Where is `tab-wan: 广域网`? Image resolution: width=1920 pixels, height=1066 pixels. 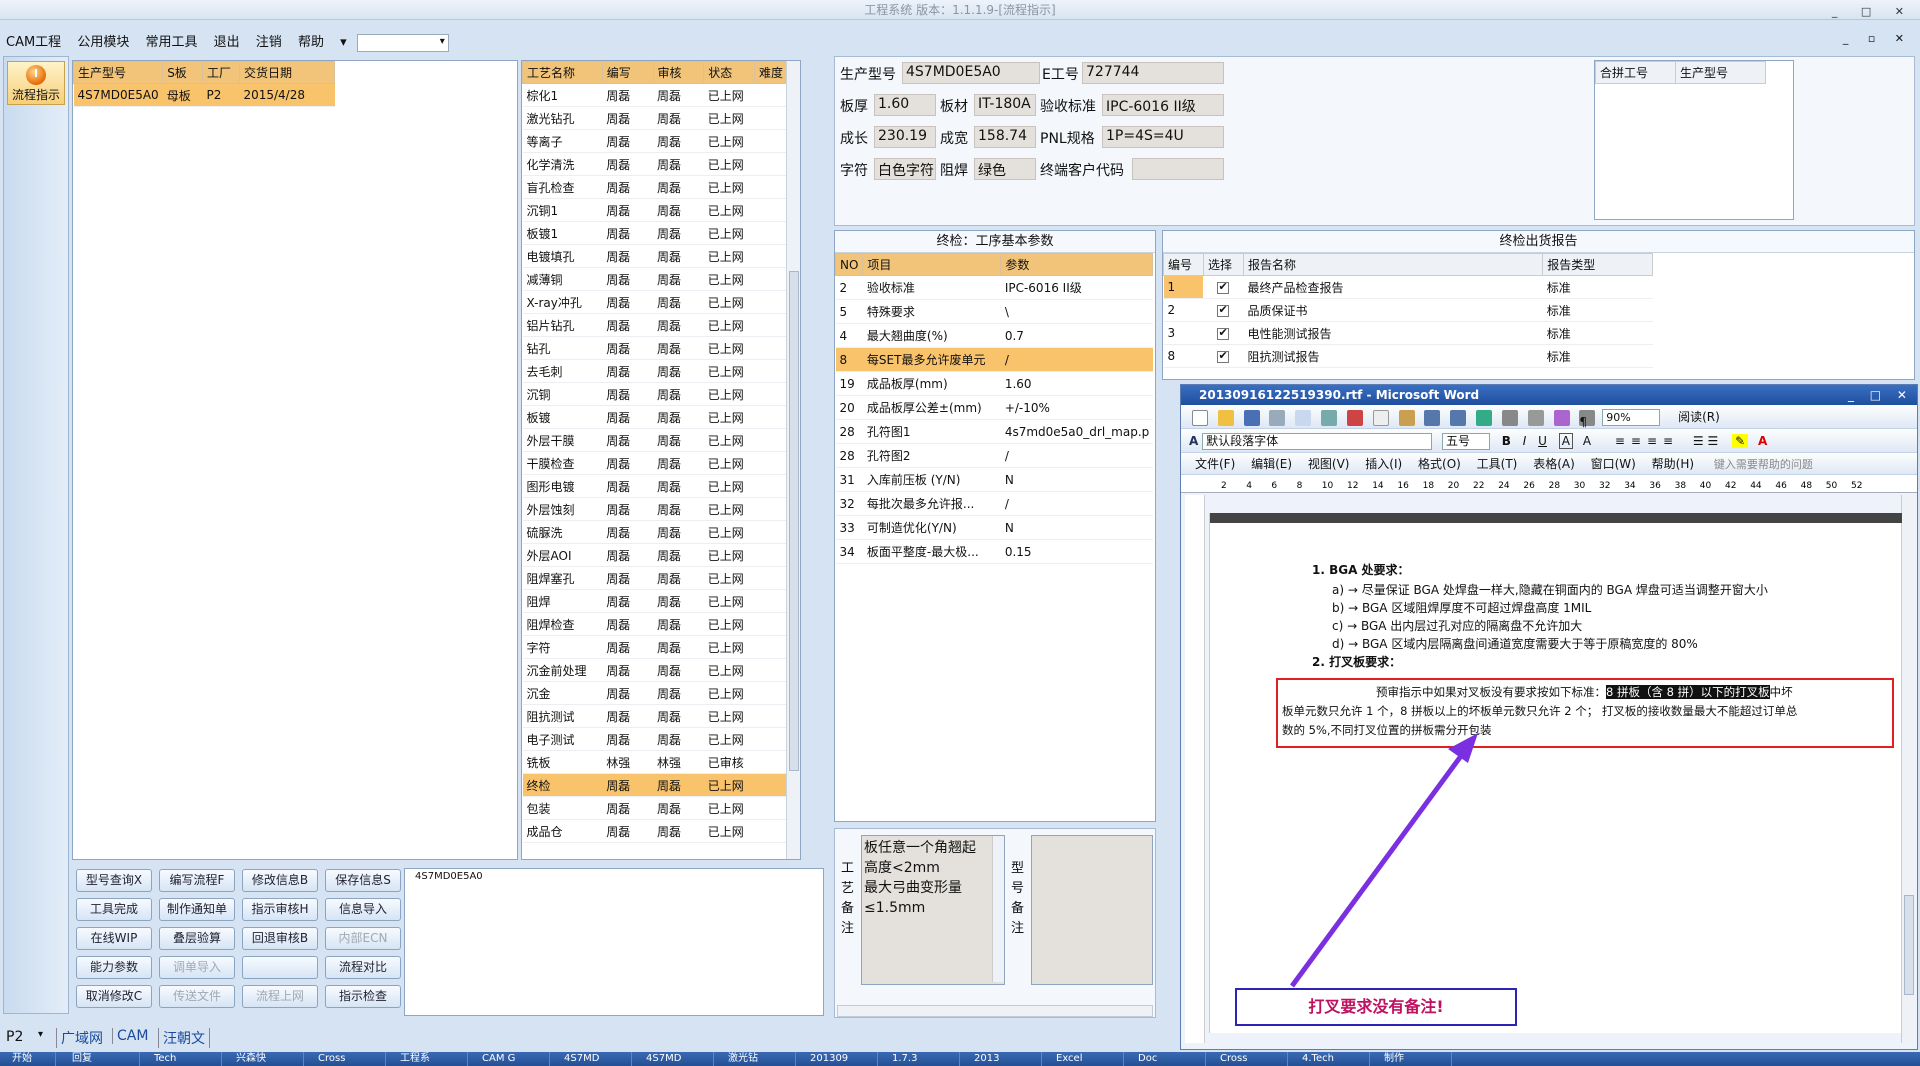 tab-wan: 广域网 is located at coordinates (81, 1038).